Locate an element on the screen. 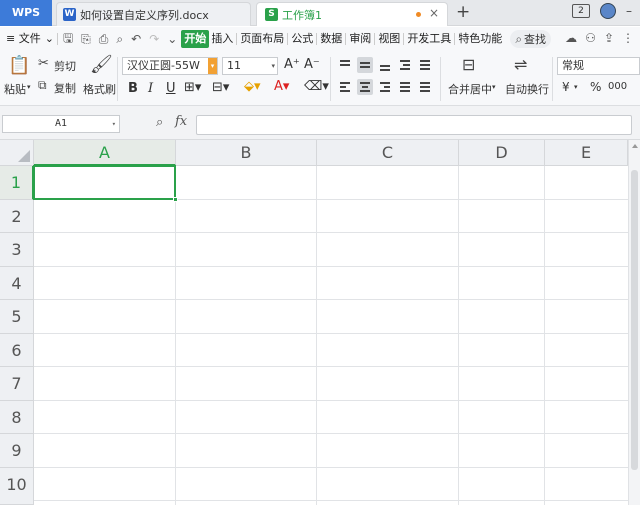 Image resolution: width=640 pixels, height=505 pixels. save-icon: 🖫 is located at coordinates (68, 39).